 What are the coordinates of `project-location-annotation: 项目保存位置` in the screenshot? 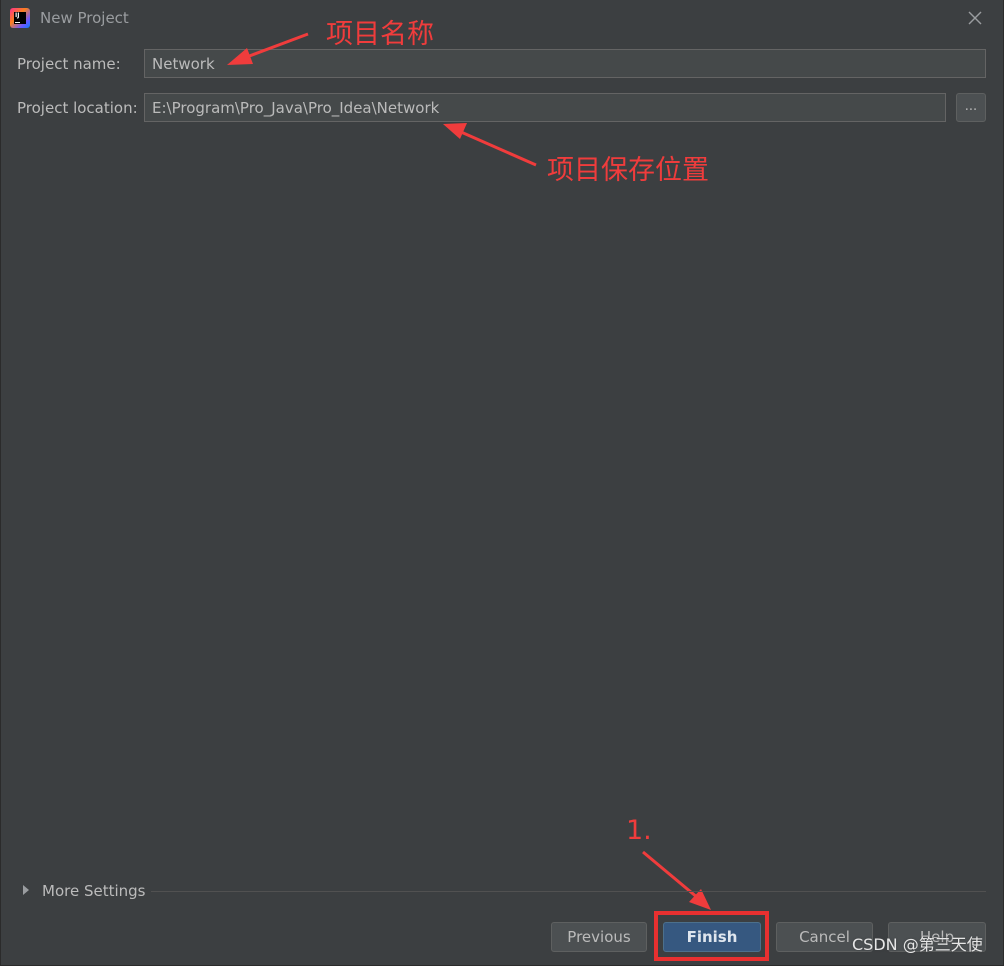 It's located at (628, 170).